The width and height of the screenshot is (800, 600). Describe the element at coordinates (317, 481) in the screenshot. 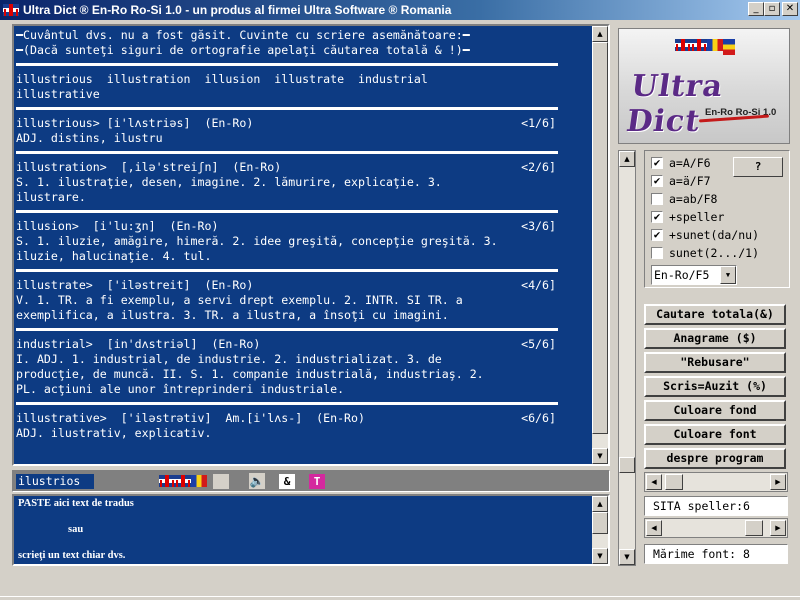

I see `text-icon: T` at that location.